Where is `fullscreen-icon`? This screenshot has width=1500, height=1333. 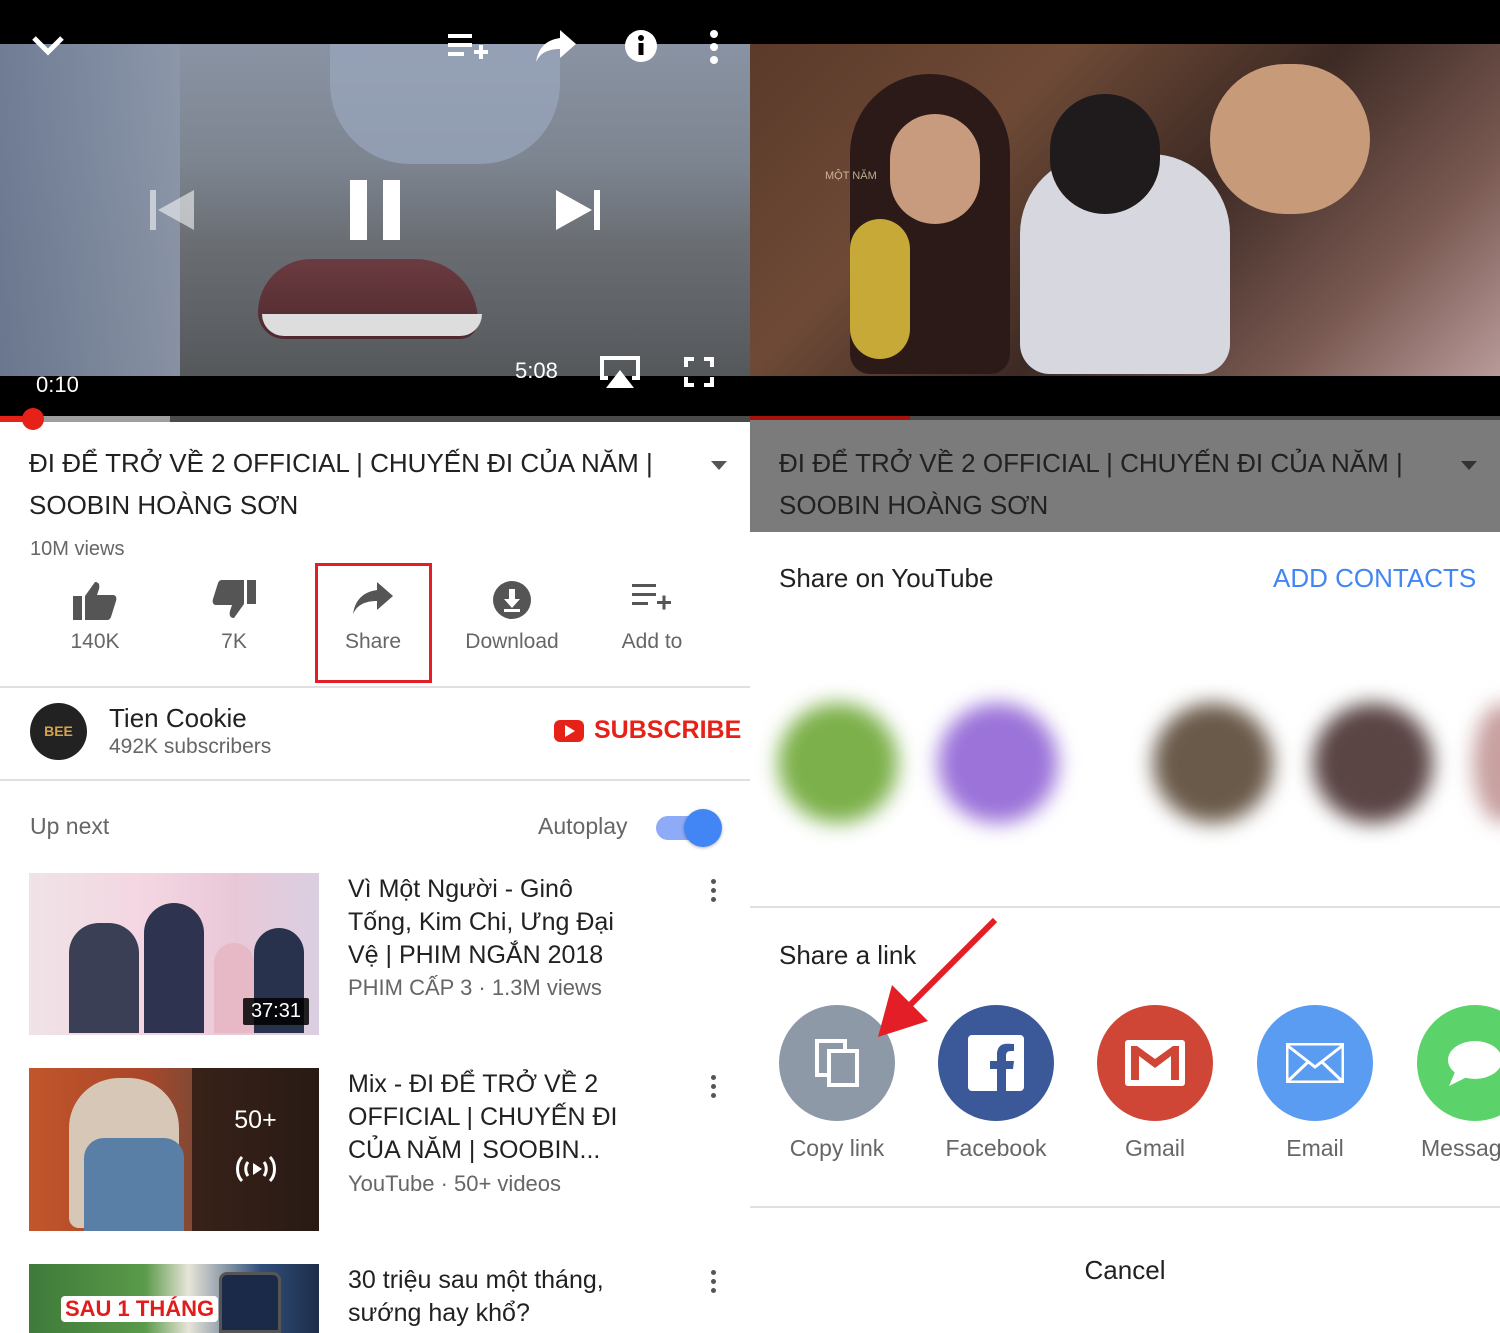 fullscreen-icon is located at coordinates (699, 372).